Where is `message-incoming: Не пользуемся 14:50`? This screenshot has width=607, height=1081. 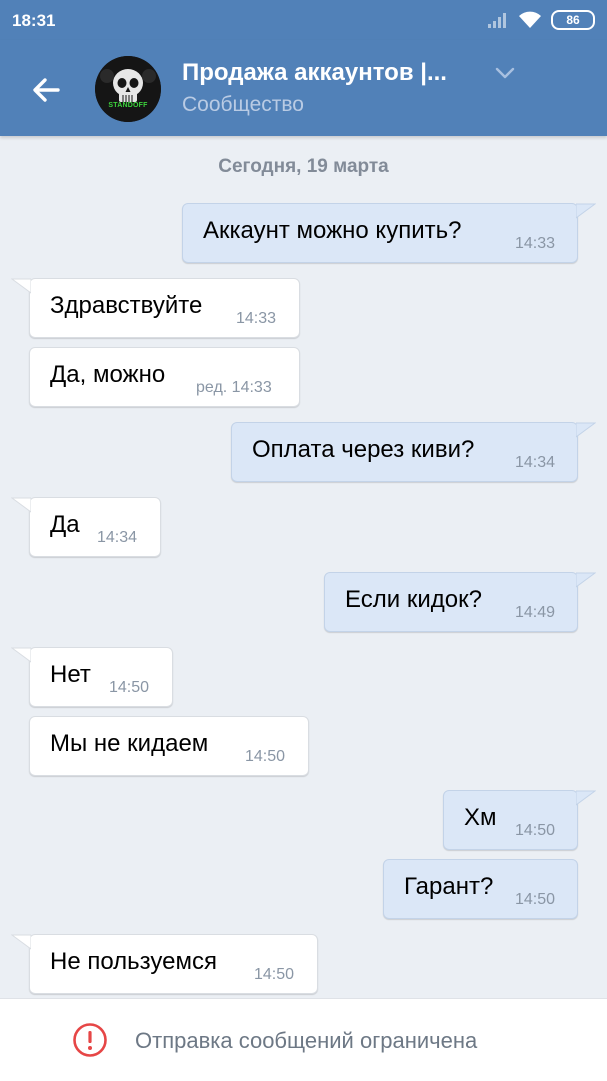
message-incoming: Не пользуемся 14:50 is located at coordinates (164, 964).